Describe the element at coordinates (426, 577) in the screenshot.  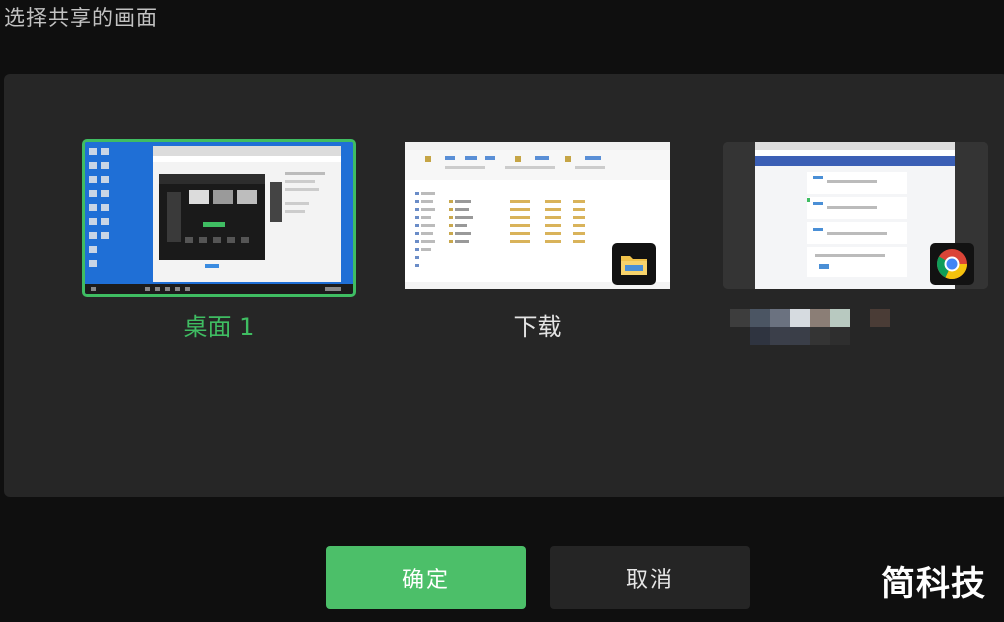
I see `confirm-button: 确定` at that location.